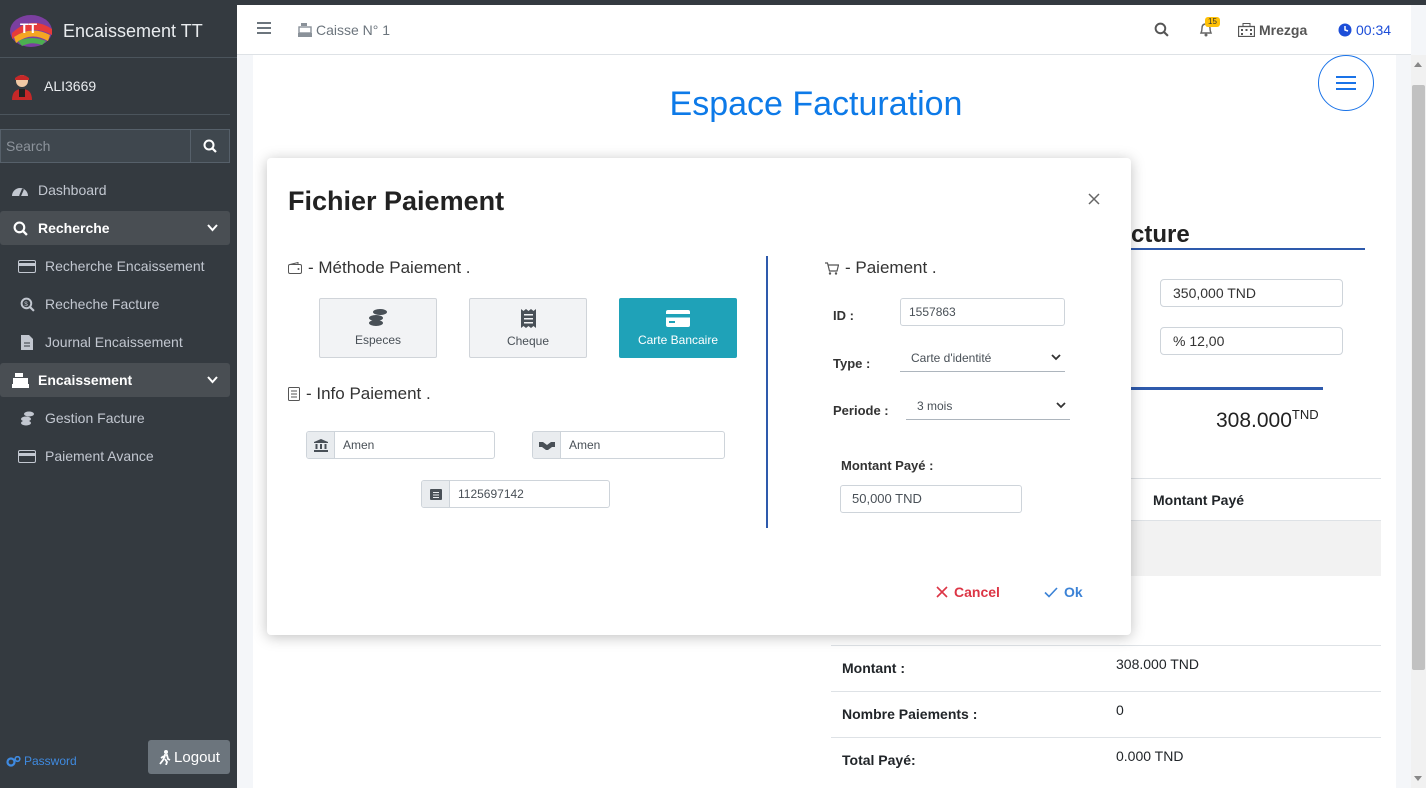  Describe the element at coordinates (400, 445) in the screenshot. I see `bank-field: Amen` at that location.